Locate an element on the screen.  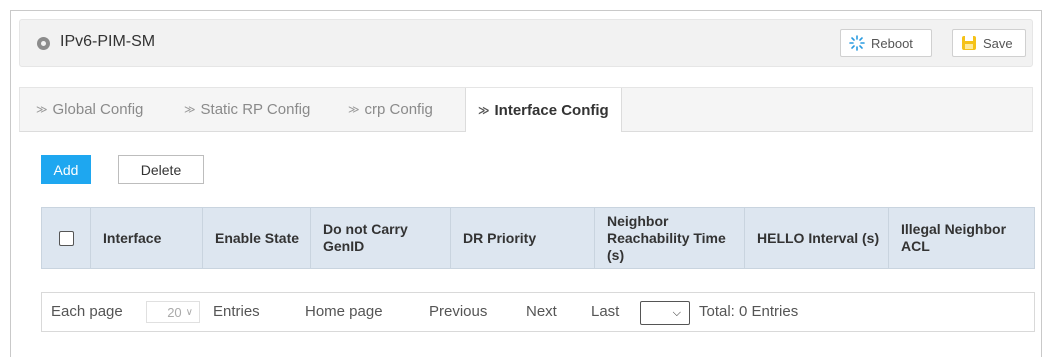
entries-label: Entries is located at coordinates (236, 311).